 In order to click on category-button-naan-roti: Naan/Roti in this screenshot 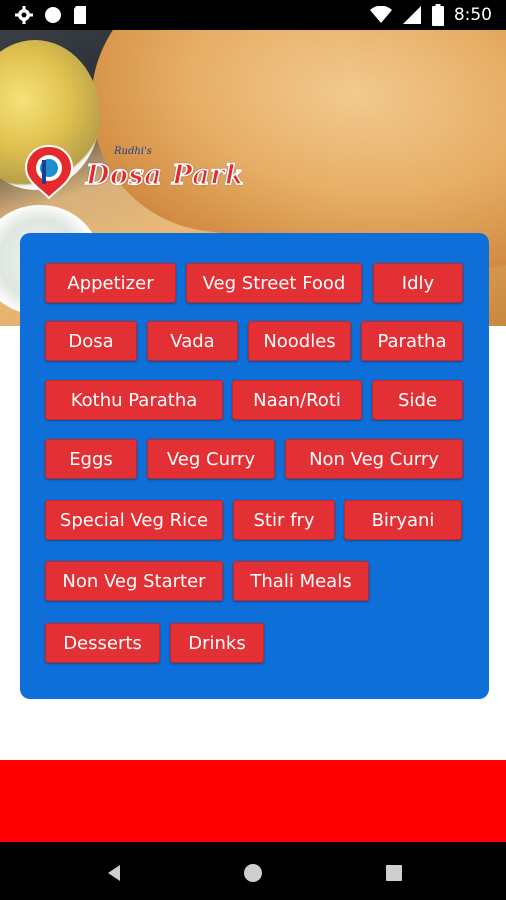, I will do `click(297, 400)`.